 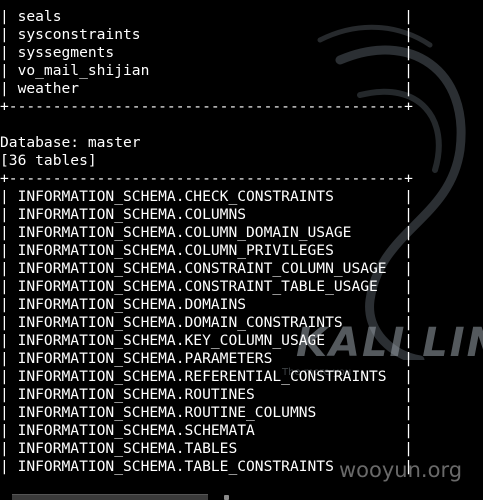 I want to click on terminal-line: | INFORMATION_SCHEMA.CHECK_CONSTRAINTS |, so click(x=206, y=196).